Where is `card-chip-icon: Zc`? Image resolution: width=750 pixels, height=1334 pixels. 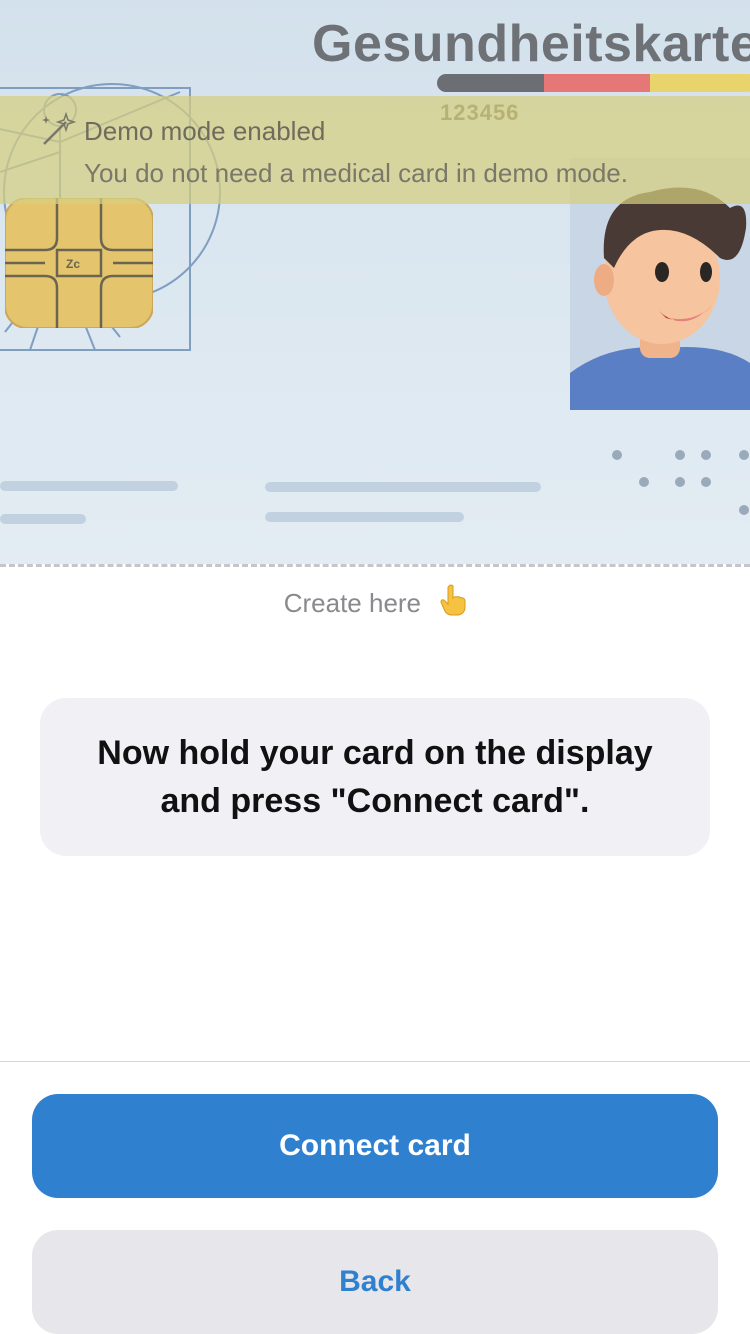
card-chip-icon: Zc is located at coordinates (79, 263).